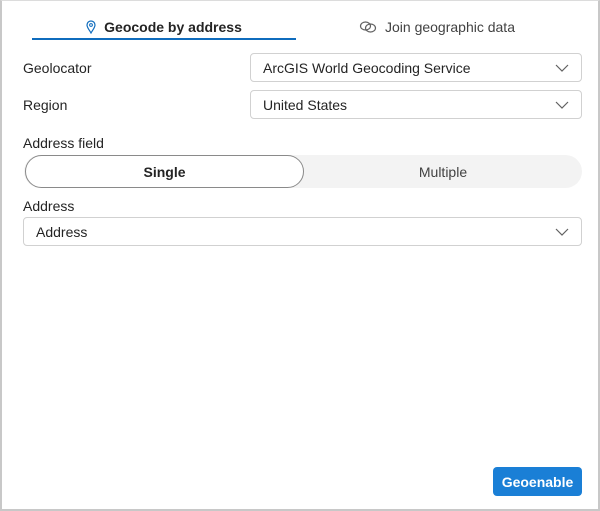 The image size is (600, 511). What do you see at coordinates (302, 231) in the screenshot?
I see `address-dropdown: Address` at bounding box center [302, 231].